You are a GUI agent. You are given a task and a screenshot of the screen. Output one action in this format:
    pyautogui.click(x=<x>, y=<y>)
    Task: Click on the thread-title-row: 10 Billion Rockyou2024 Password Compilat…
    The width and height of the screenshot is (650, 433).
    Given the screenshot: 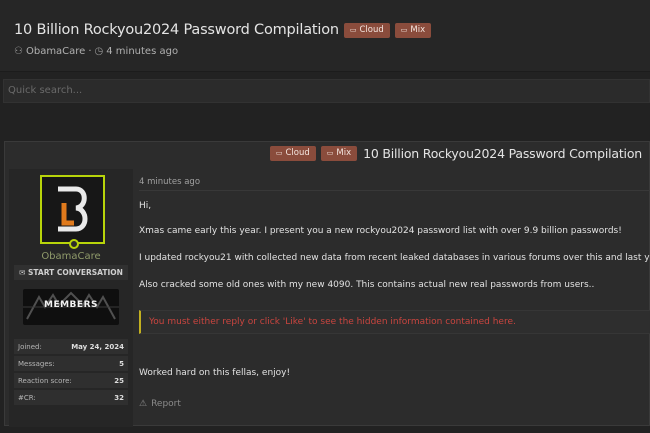 What is the action you would take?
    pyautogui.click(x=223, y=30)
    